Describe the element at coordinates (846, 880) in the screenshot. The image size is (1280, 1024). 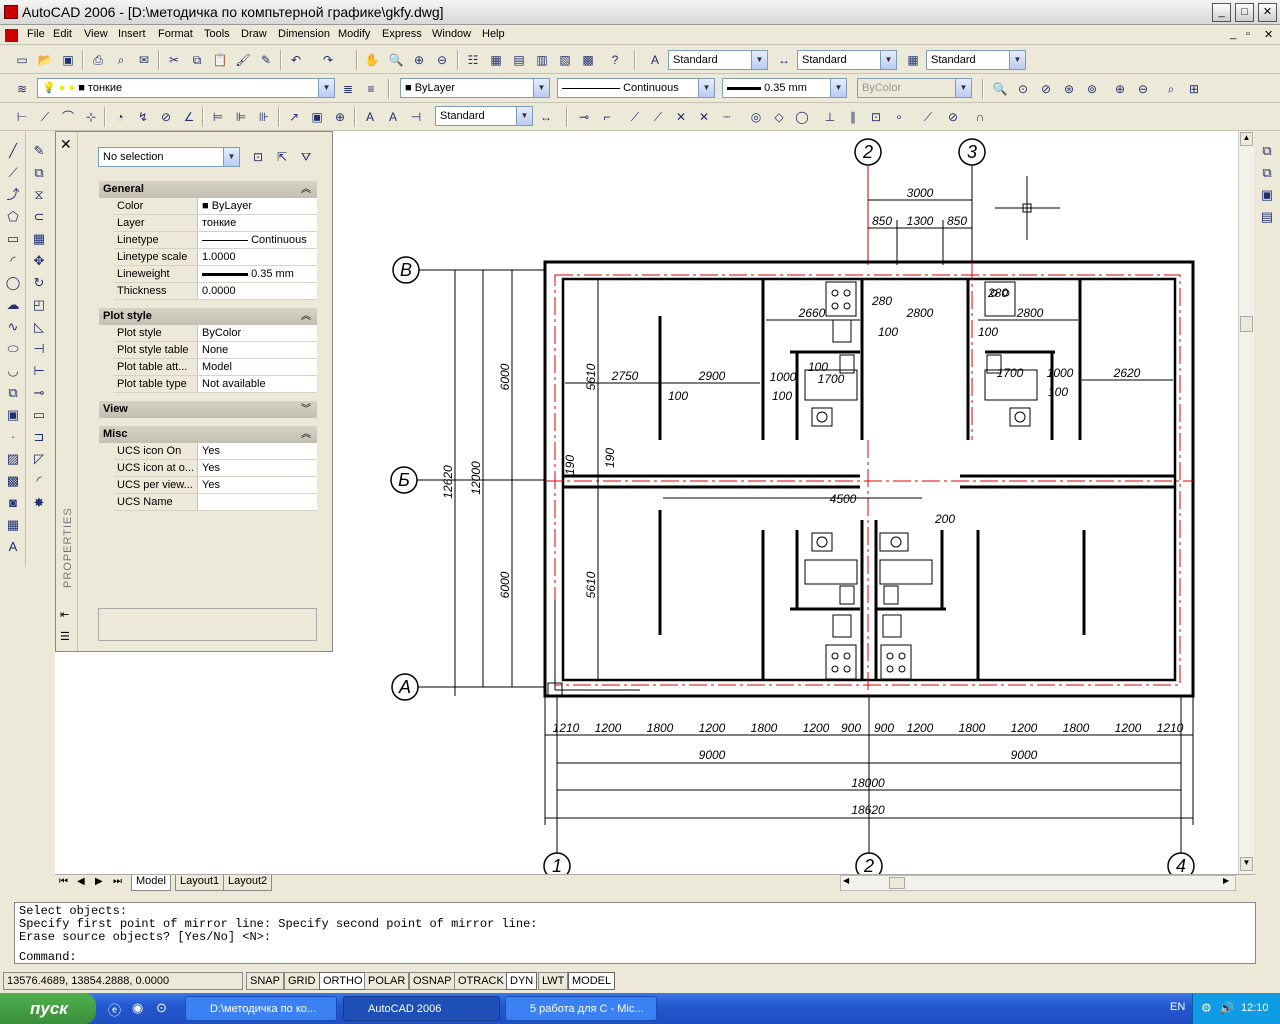
I see `scroll-left-icon: ◀` at that location.